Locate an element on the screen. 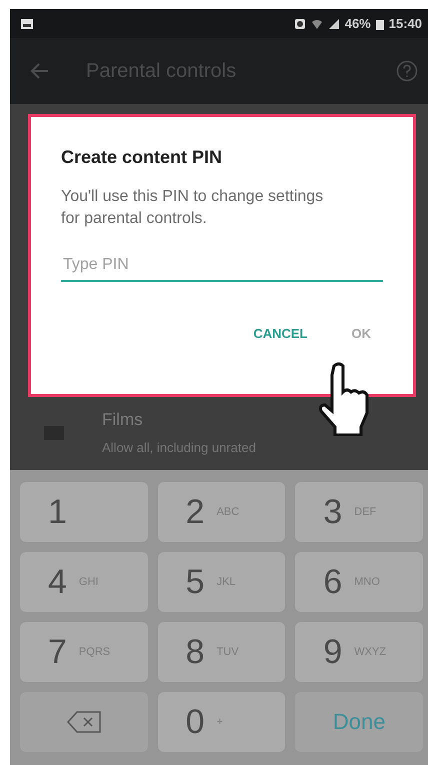  key-digit: 7 is located at coordinates (57, 652).